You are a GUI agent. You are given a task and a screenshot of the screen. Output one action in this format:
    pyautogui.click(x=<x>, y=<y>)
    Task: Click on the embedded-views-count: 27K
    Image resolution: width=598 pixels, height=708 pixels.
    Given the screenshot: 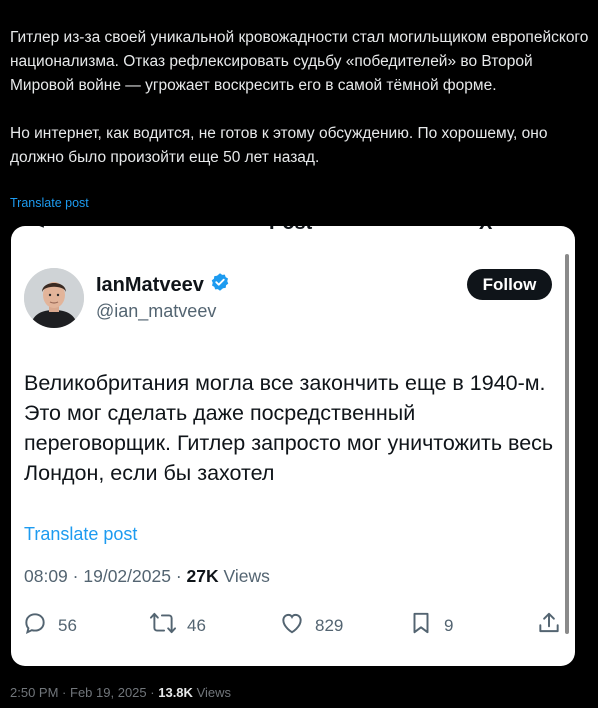 What is the action you would take?
    pyautogui.click(x=202, y=576)
    